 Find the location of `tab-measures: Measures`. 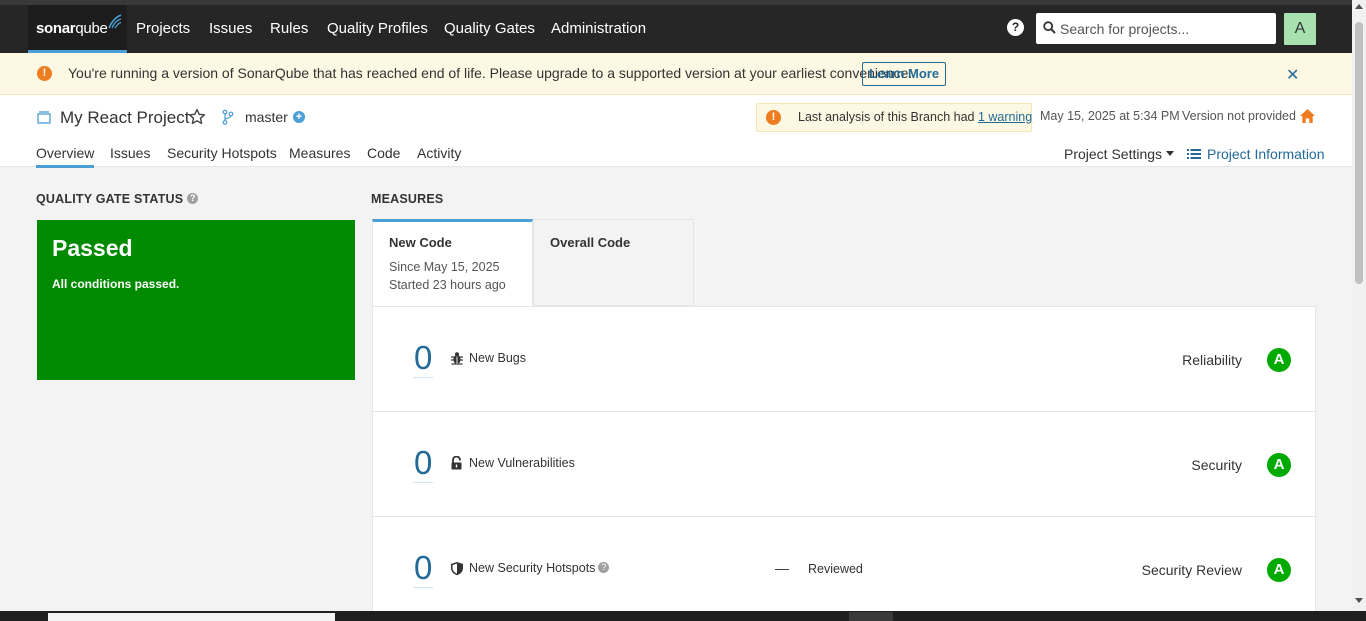

tab-measures: Measures is located at coordinates (319, 153).